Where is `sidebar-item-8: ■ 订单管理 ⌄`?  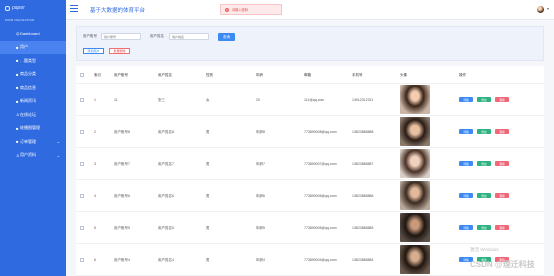
sidebar-item-8: ■ 订单管理 ⌄ is located at coordinates (33, 142).